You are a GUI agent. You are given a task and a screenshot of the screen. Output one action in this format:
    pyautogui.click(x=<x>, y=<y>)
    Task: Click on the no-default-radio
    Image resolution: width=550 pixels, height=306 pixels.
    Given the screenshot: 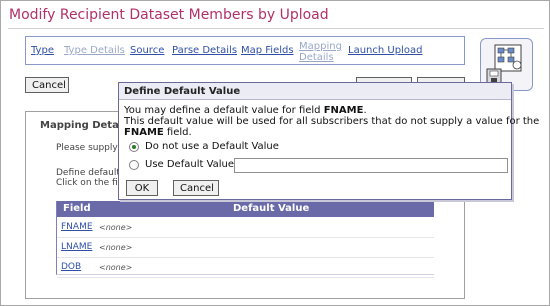 What is the action you would take?
    pyautogui.click(x=134, y=147)
    